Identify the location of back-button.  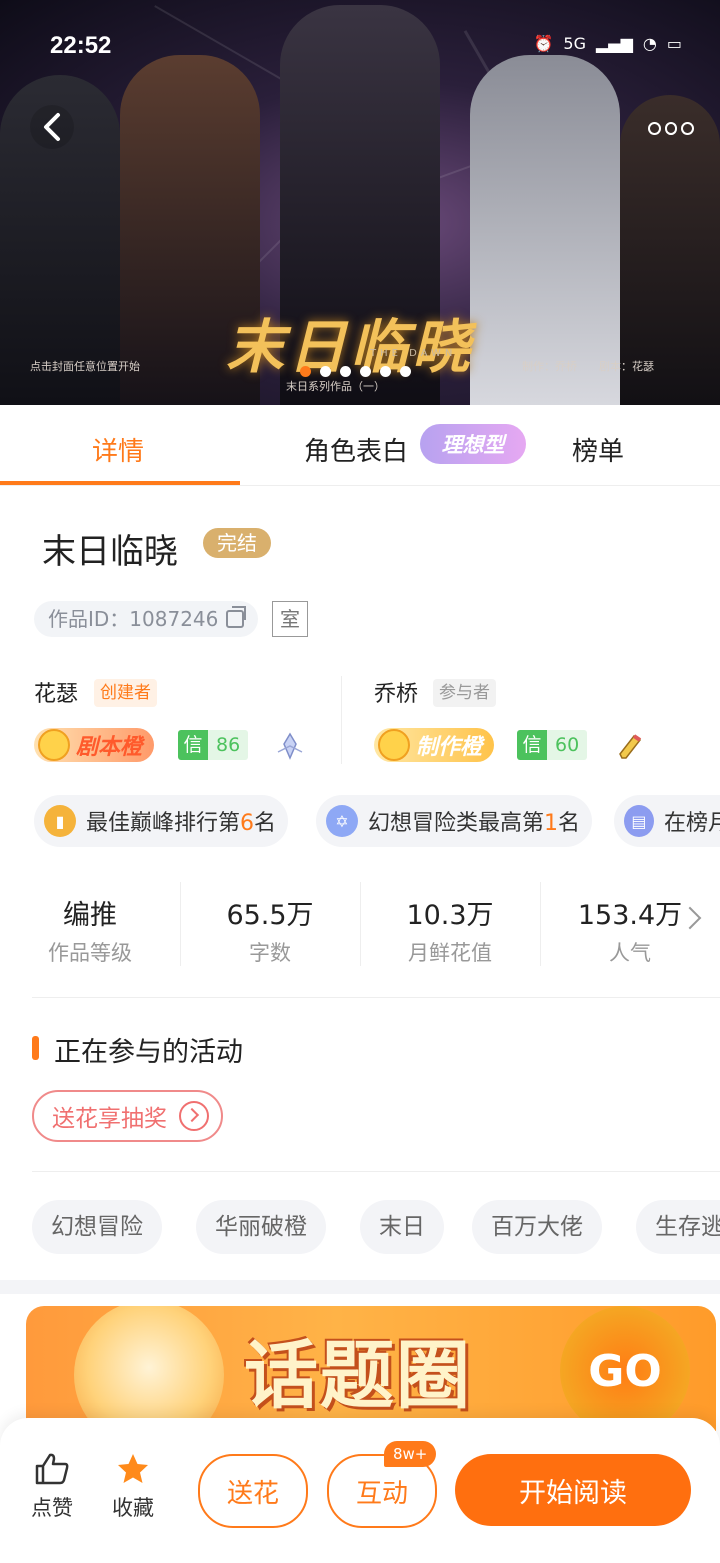
(52, 127).